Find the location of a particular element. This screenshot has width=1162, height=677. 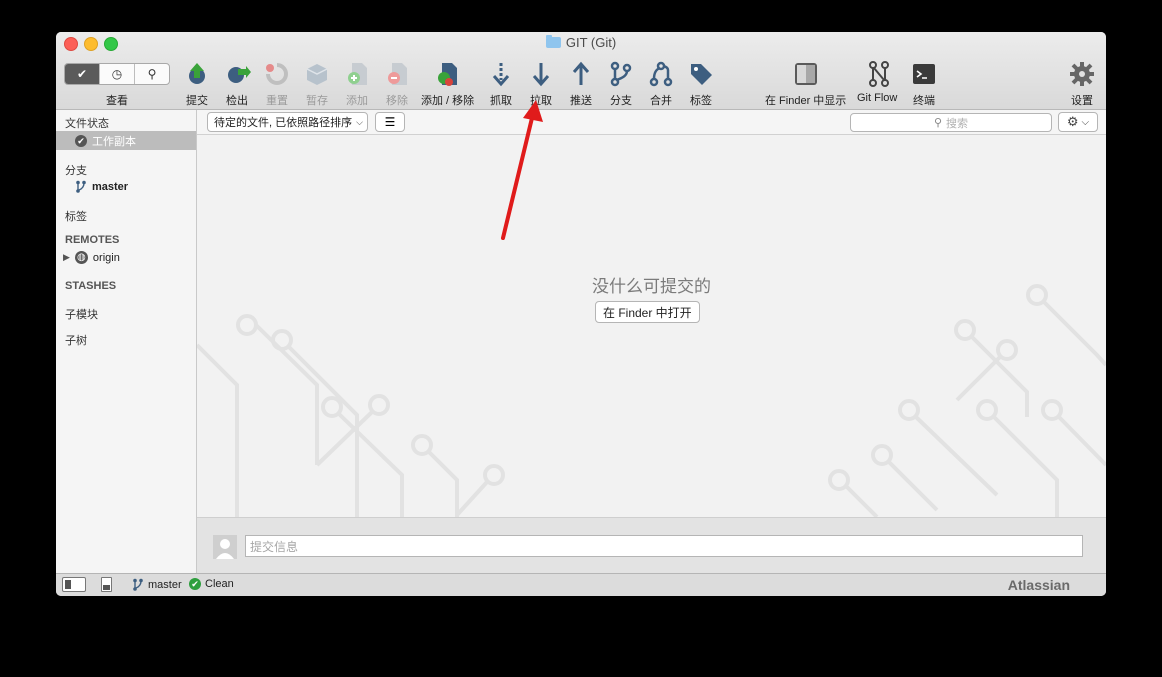

finder-icon is located at coordinates (806, 74).